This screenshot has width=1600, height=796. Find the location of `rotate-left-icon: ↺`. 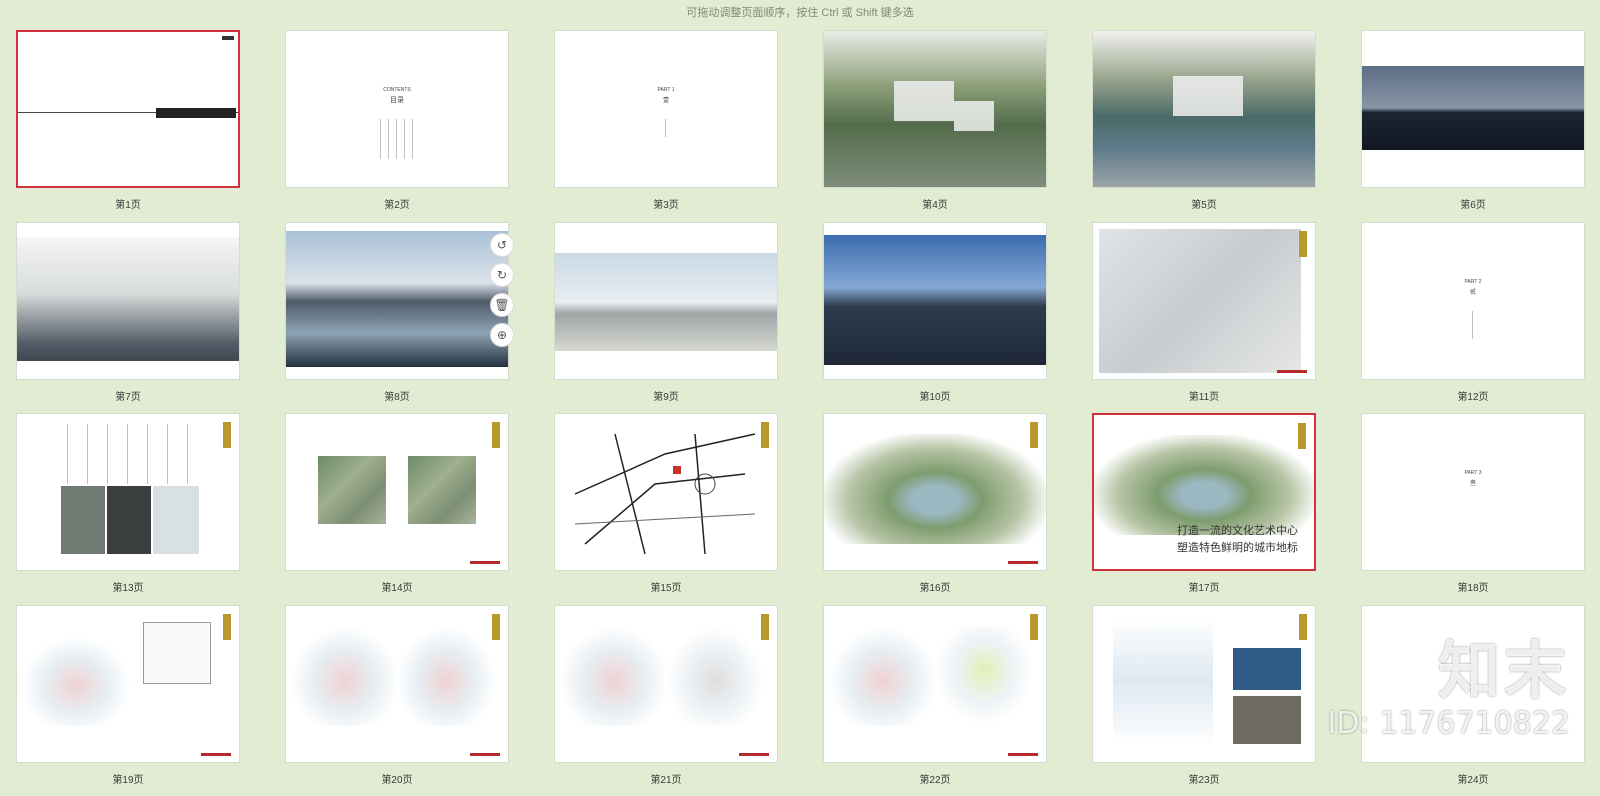

rotate-left-icon: ↺ is located at coordinates (502, 245).